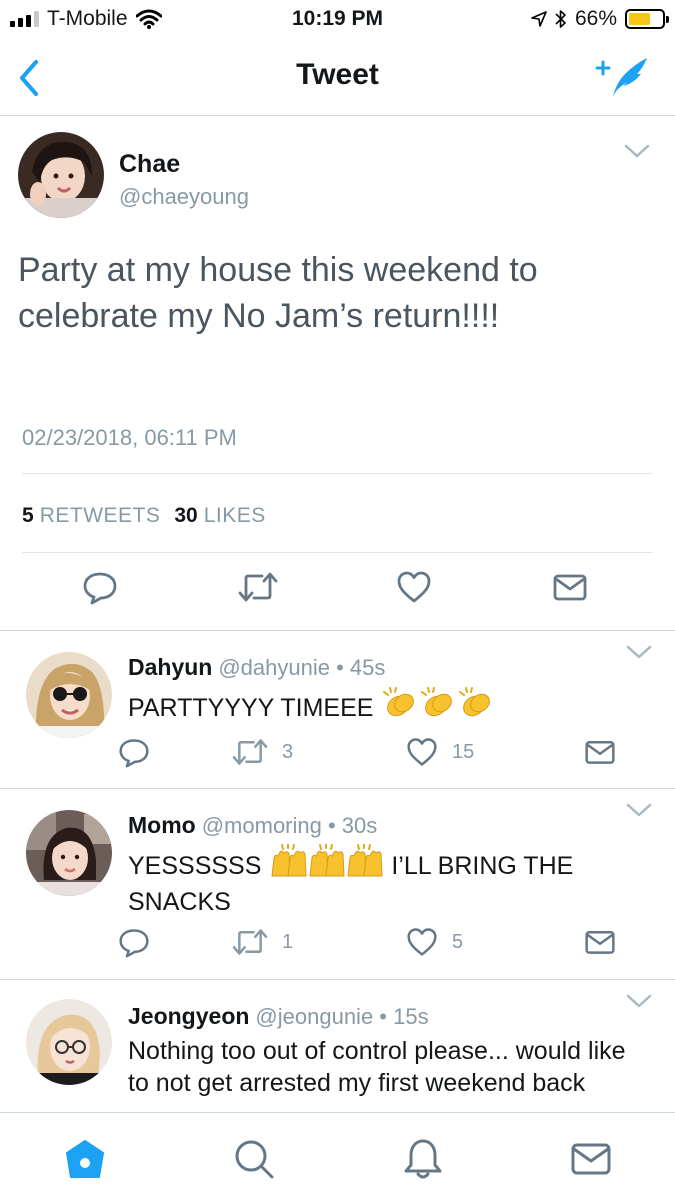 This screenshot has width=675, height=1200. I want to click on author-name: Chae, so click(149, 164).